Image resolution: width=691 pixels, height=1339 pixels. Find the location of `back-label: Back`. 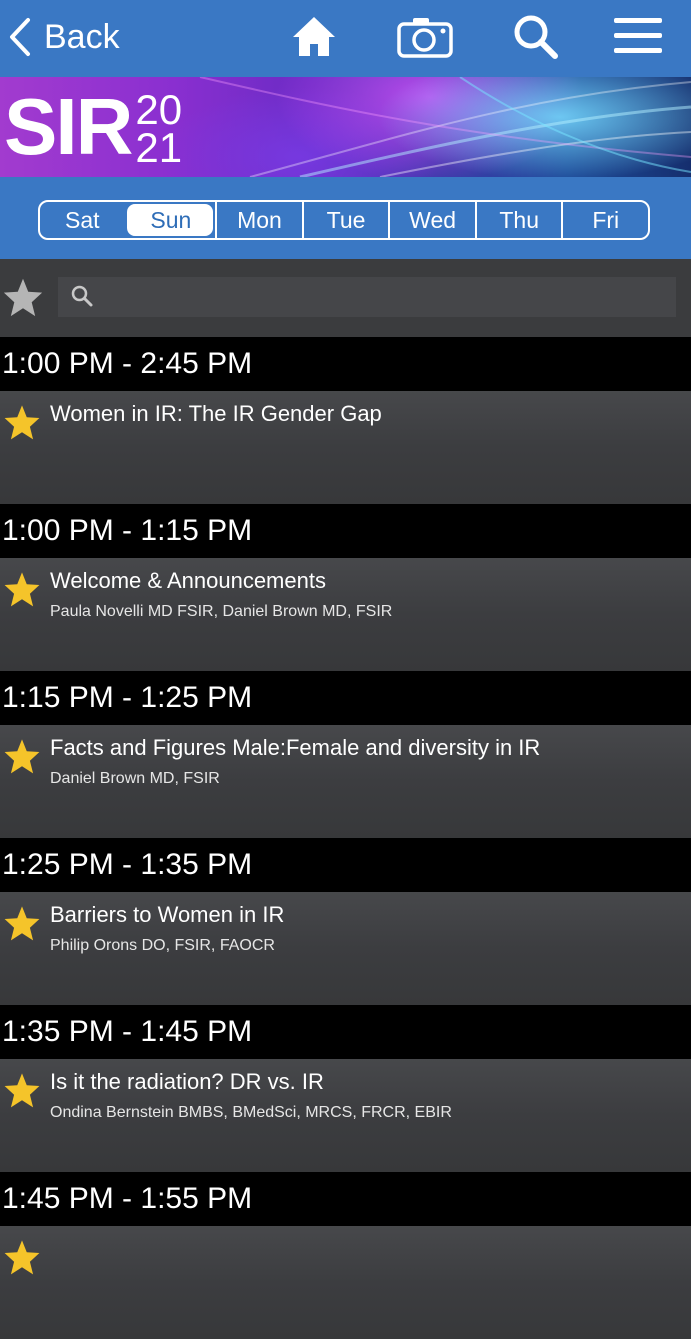

back-label: Back is located at coordinates (82, 36).